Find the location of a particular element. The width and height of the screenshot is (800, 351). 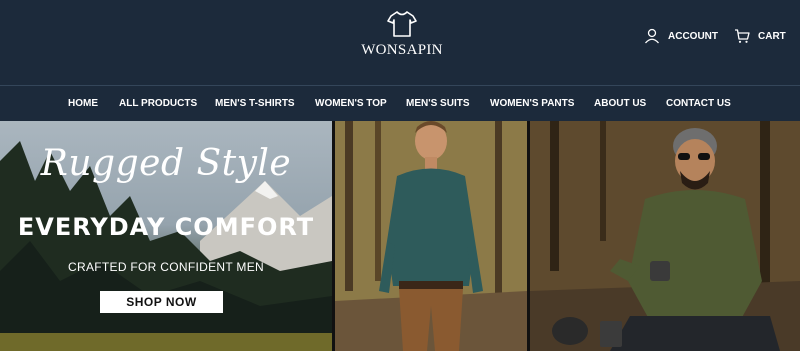

cart-link: CART is located at coordinates (760, 36).